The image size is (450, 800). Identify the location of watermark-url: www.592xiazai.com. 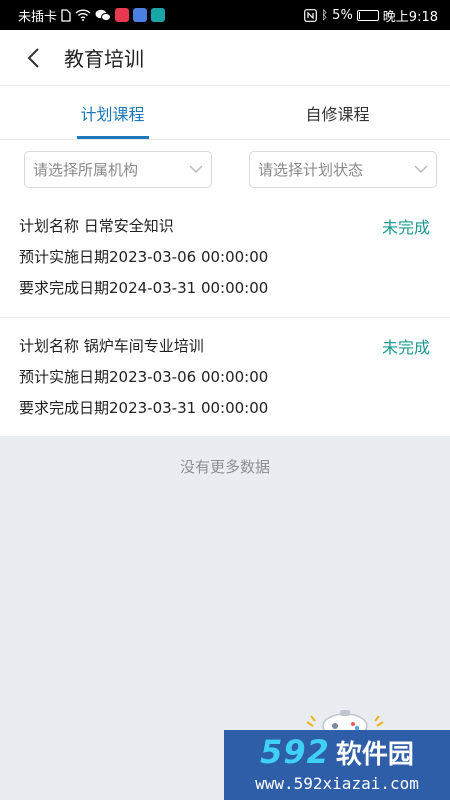
(337, 783).